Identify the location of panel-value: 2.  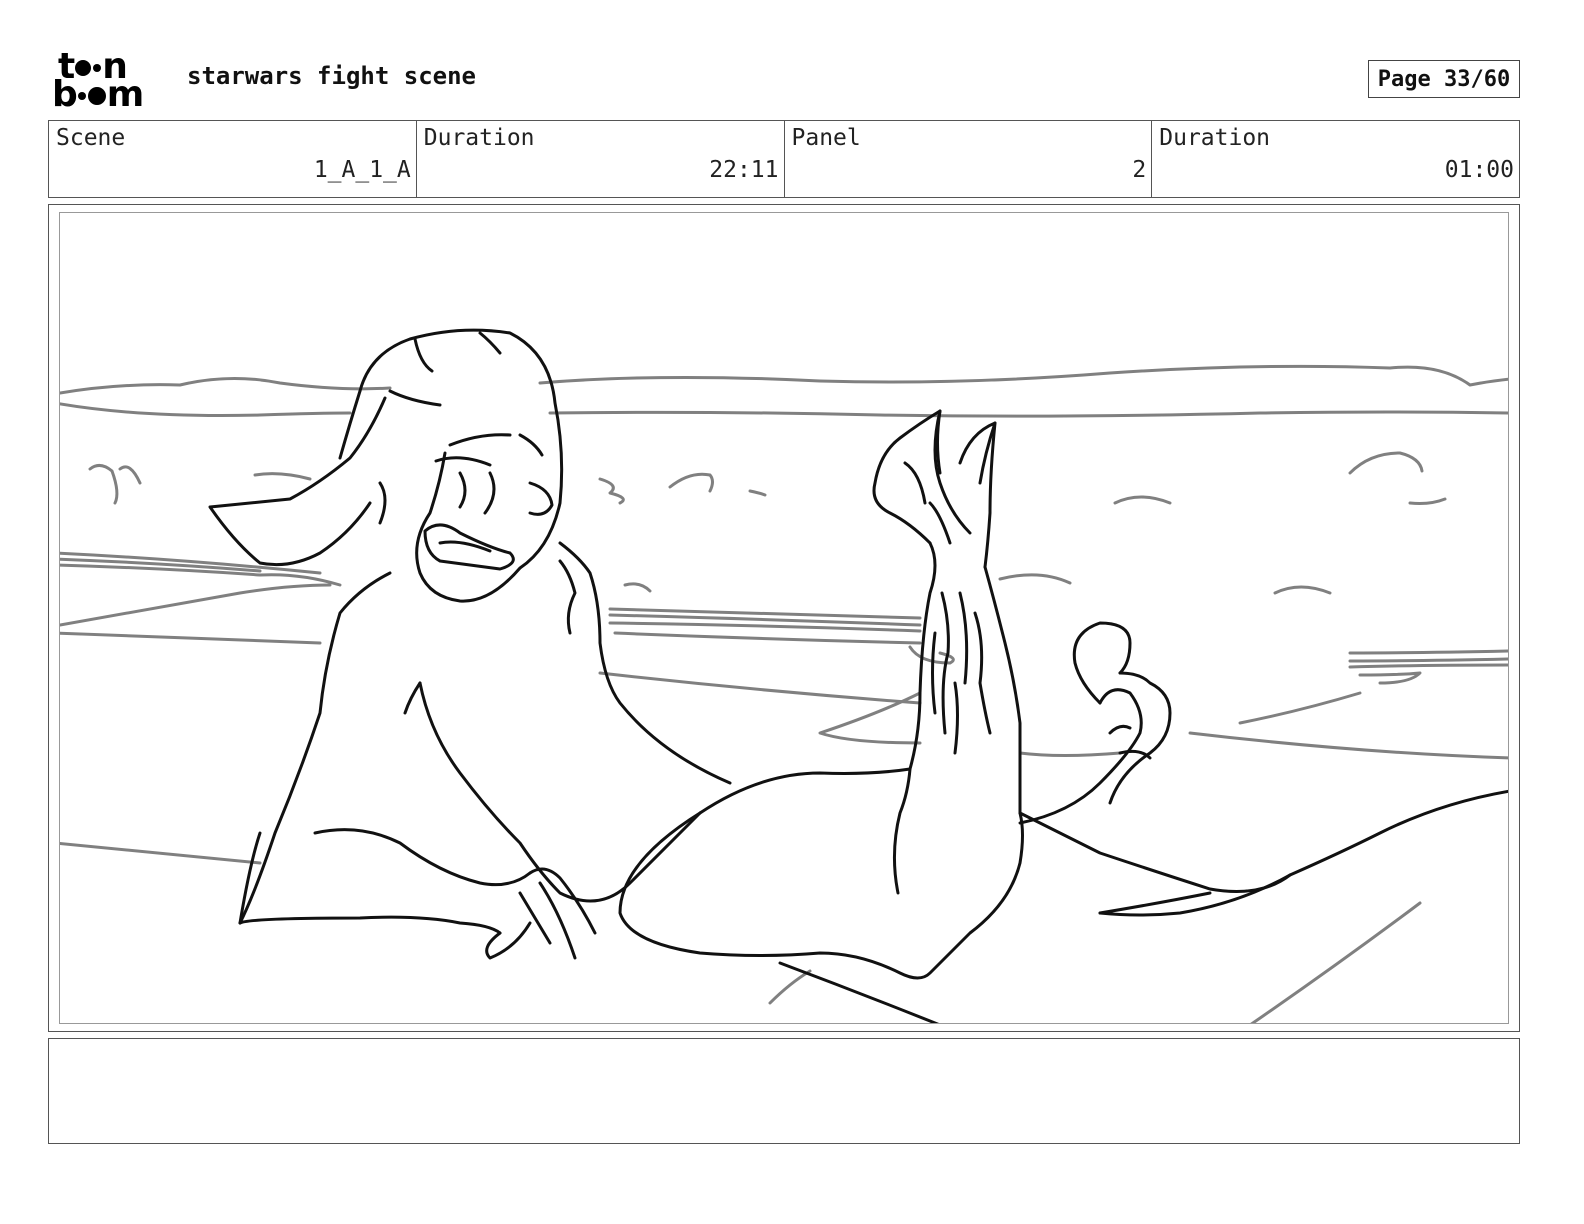
(1139, 170).